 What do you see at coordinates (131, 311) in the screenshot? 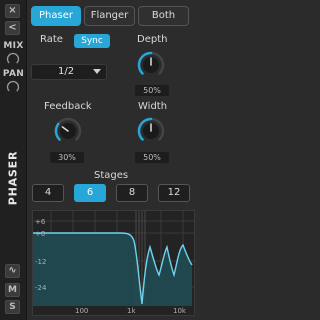
I see `x-tick-label: 1k` at bounding box center [131, 311].